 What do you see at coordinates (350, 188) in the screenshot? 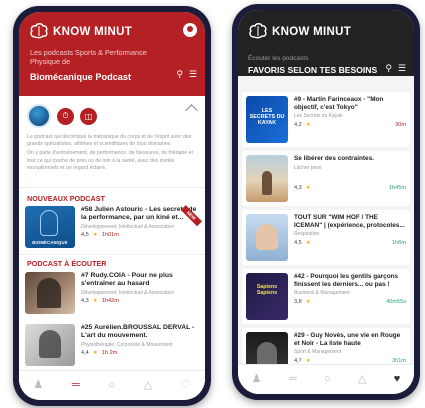
I see `episode-meta: 4,3 ★ 1h45m` at bounding box center [350, 188].